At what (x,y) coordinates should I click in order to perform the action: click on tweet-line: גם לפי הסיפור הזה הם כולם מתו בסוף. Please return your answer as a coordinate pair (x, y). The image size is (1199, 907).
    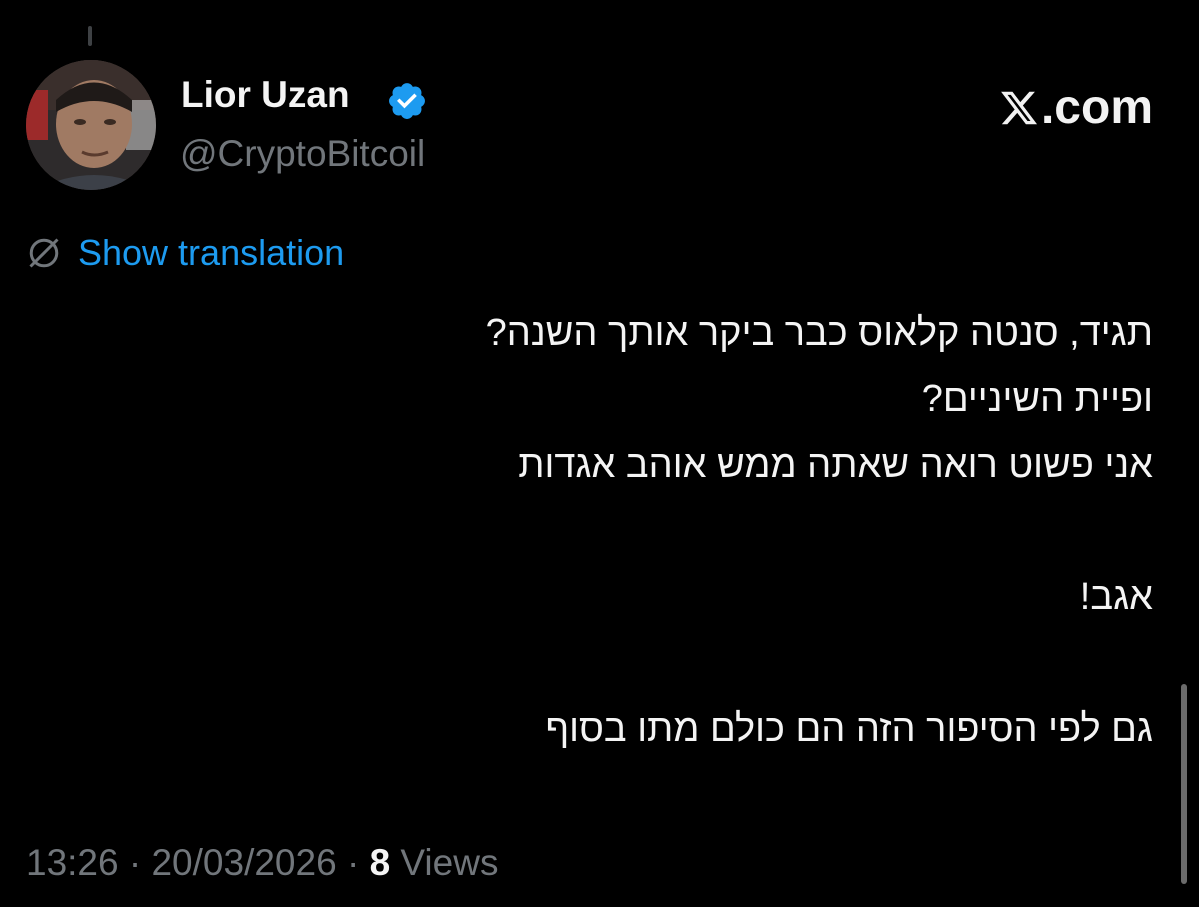
    Looking at the image, I should click on (849, 729).